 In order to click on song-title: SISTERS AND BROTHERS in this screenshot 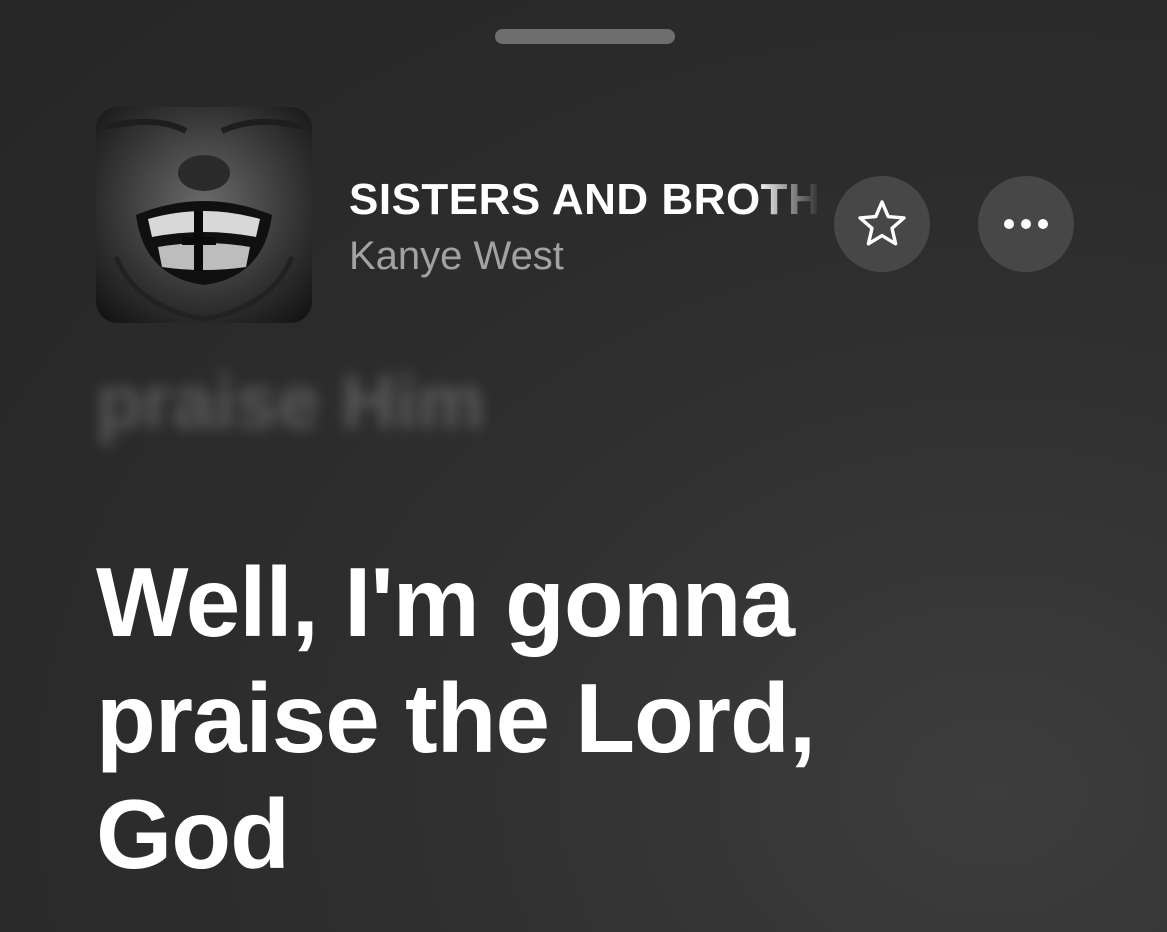, I will do `click(585, 199)`.